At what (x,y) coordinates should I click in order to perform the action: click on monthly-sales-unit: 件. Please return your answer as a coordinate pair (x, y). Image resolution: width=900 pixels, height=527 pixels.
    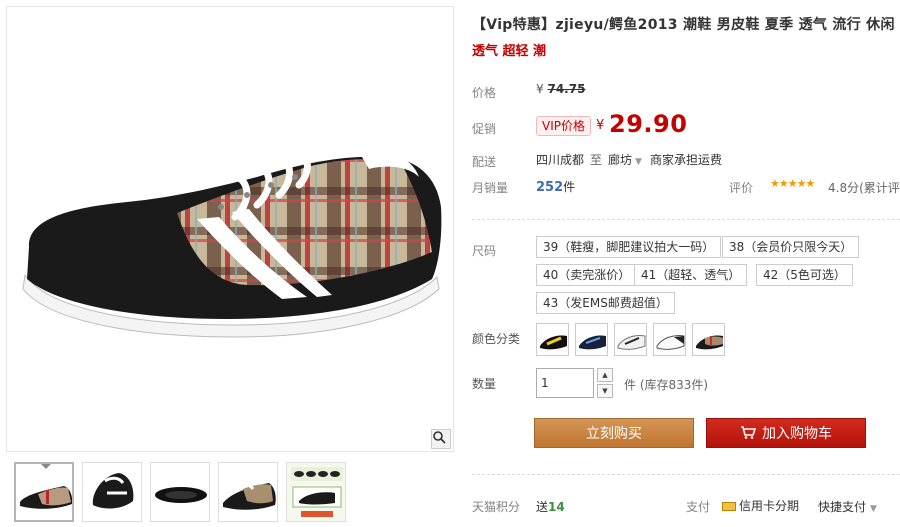
    Looking at the image, I should click on (569, 187).